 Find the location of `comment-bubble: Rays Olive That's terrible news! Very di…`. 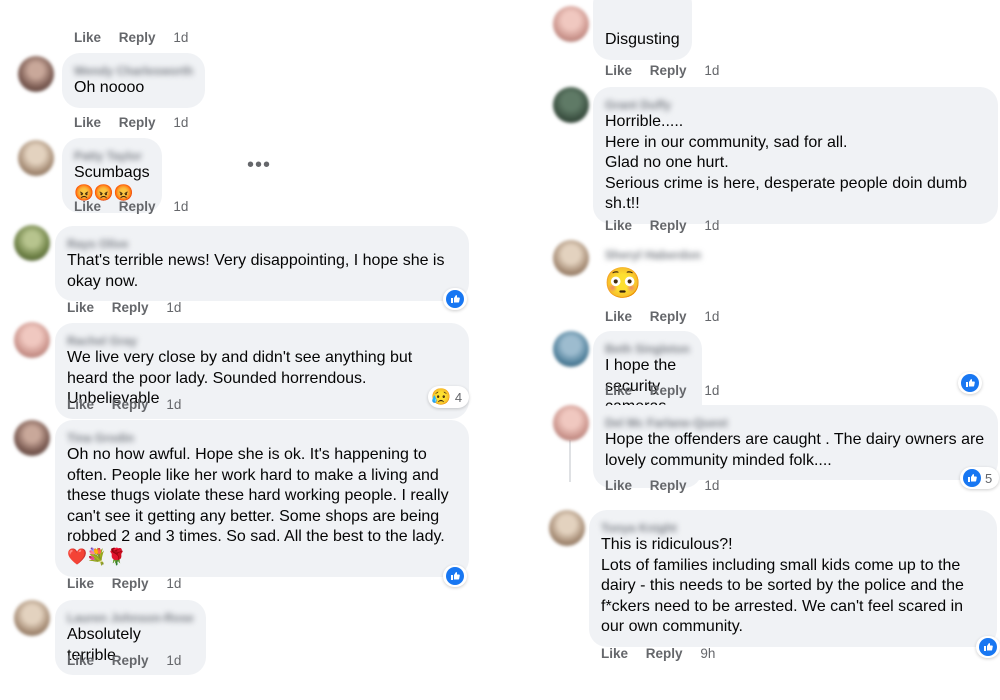

comment-bubble: Rays Olive That's terrible news! Very di… is located at coordinates (262, 263).